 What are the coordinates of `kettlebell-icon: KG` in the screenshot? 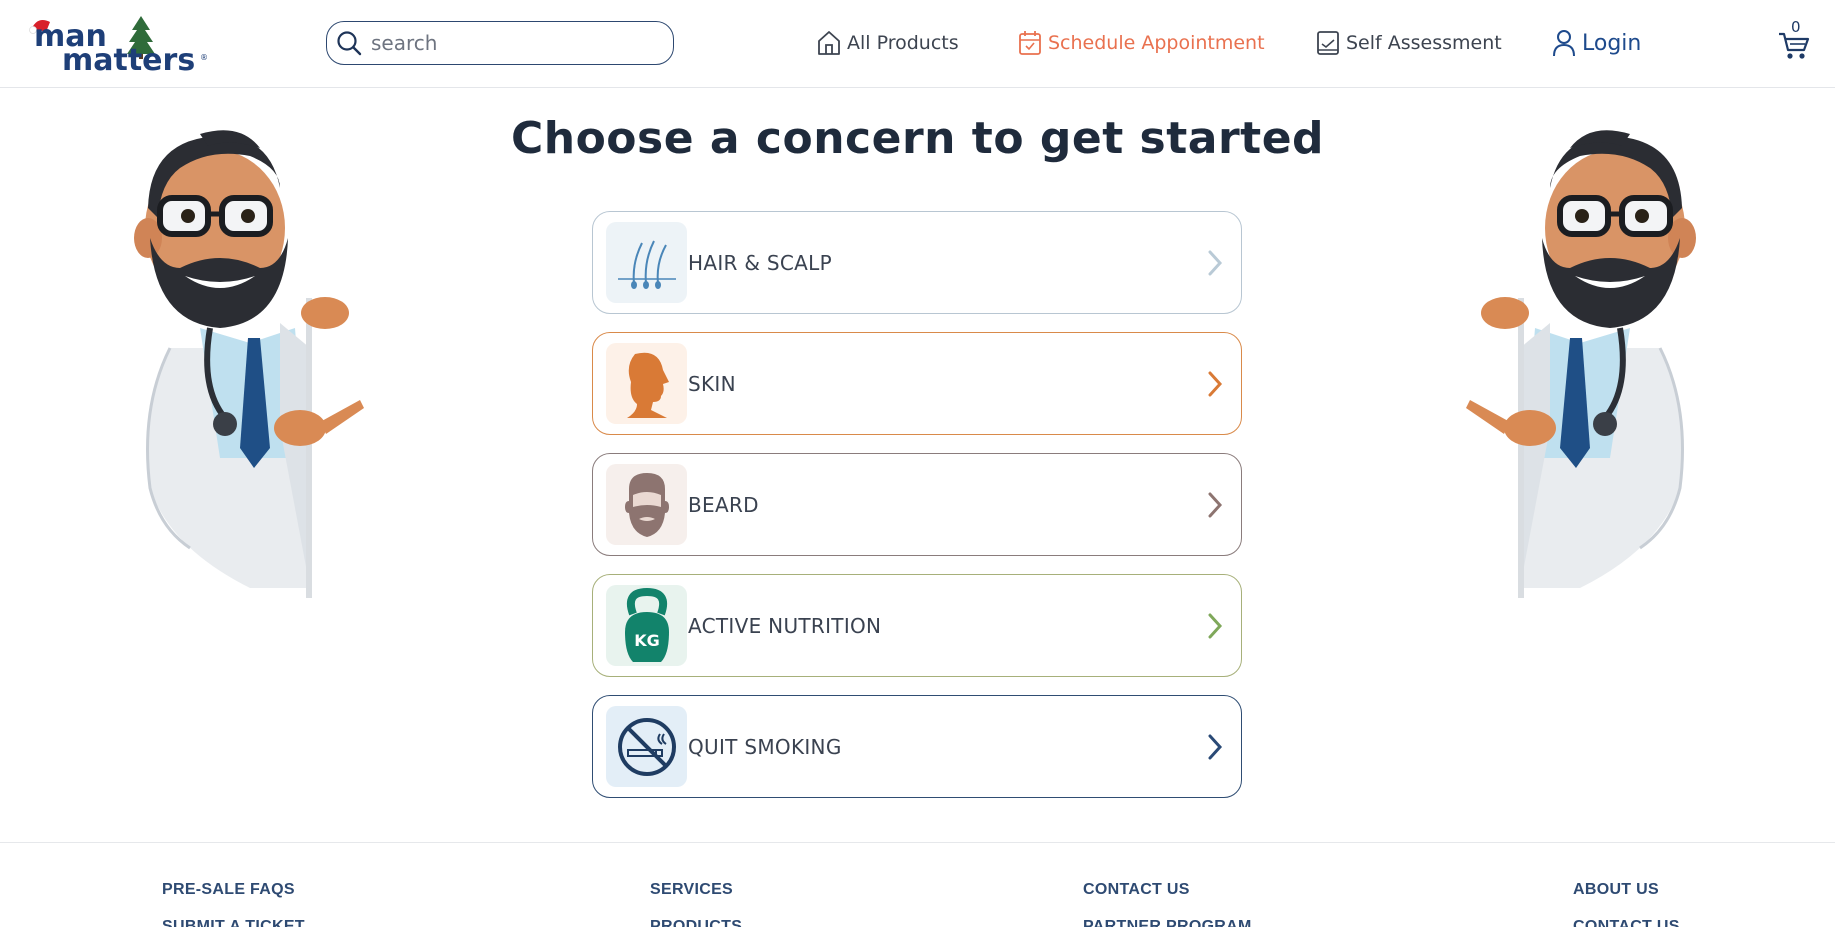 It's located at (646, 625).